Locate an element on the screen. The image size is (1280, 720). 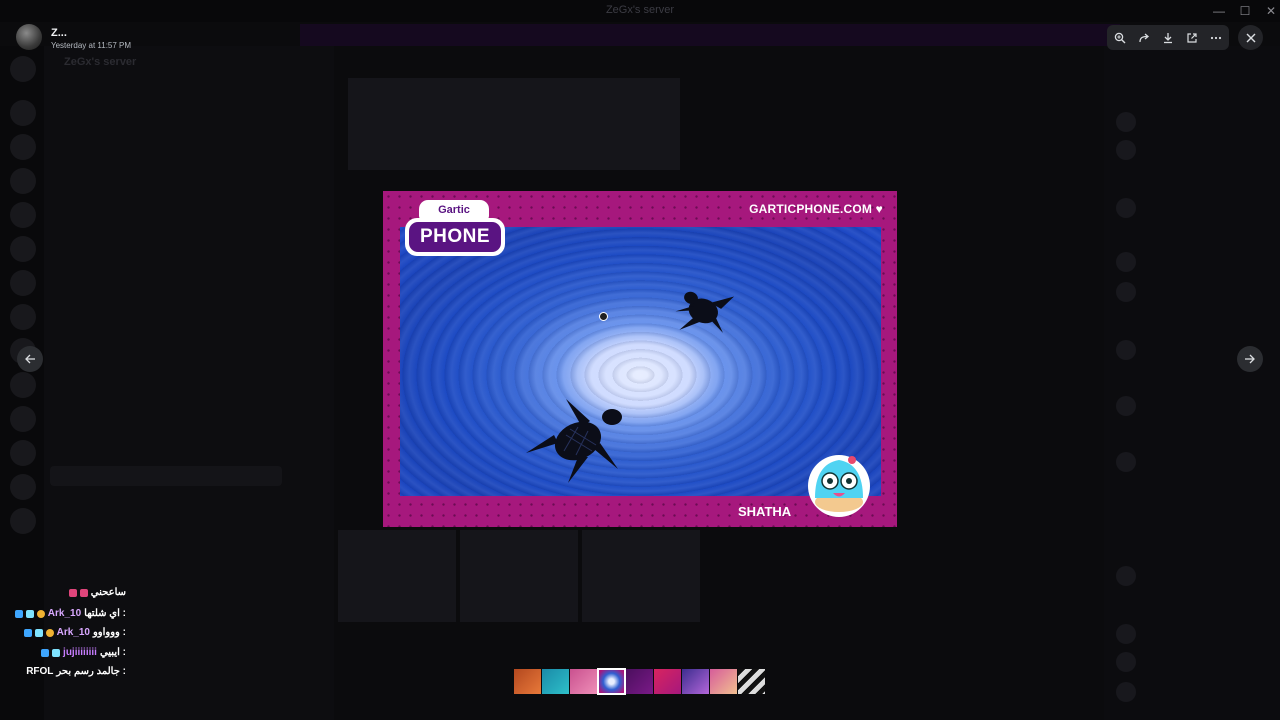
mouse-cursor is located at coordinates (603, 316).